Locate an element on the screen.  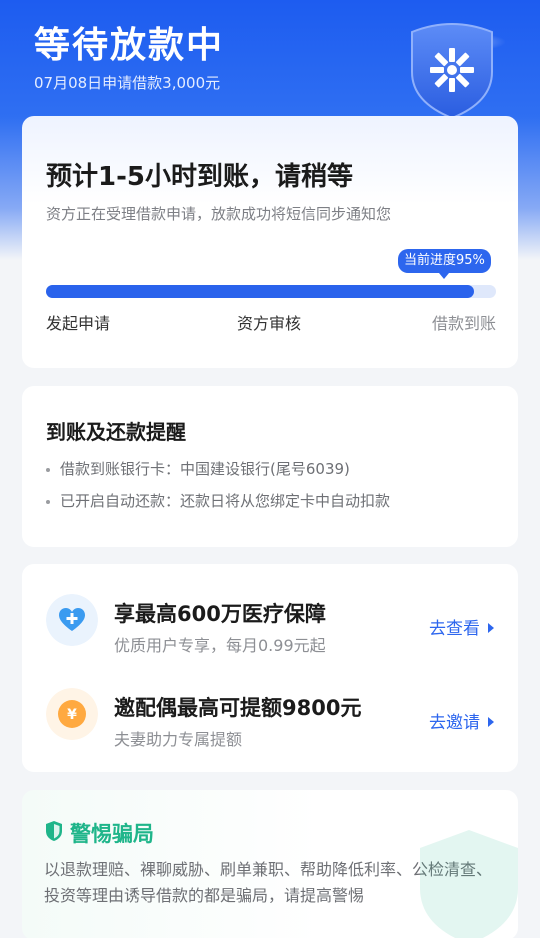
offer-title: 享最高600万医疗保障 is located at coordinates (220, 614).